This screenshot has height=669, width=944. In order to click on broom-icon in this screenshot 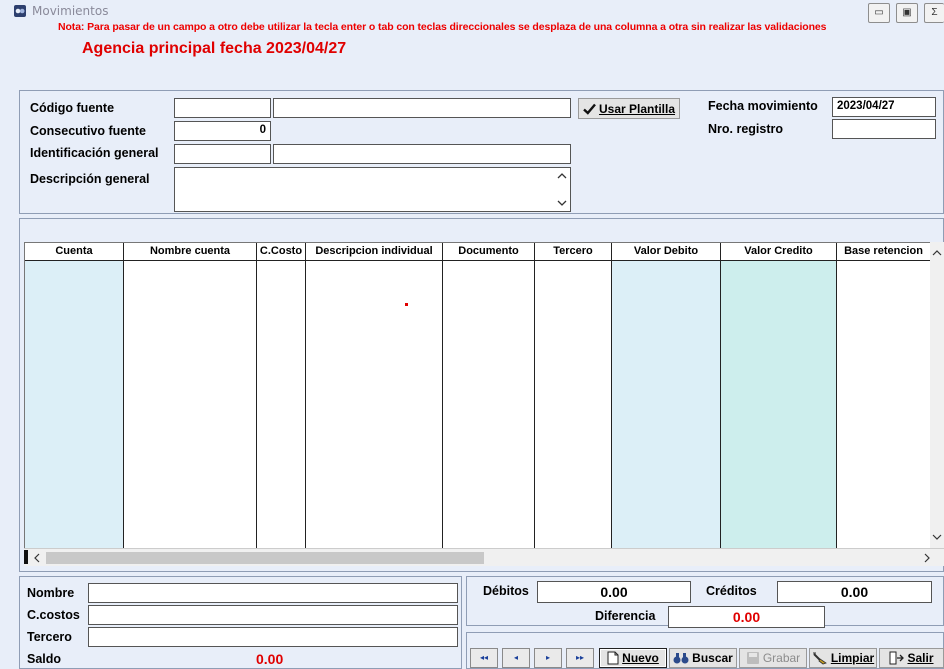, I will do `click(819, 658)`.